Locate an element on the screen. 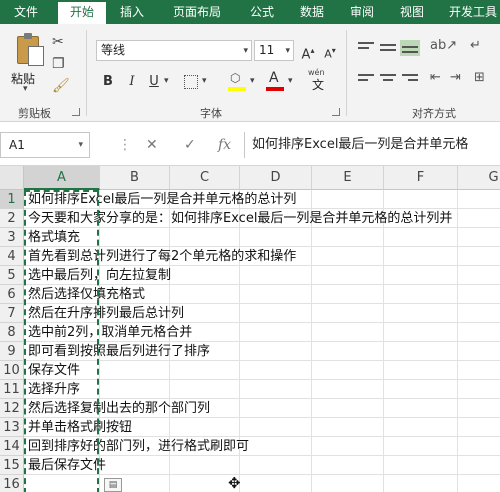 Image resolution: width=500 pixels, height=492 pixels. format-painter-icon: 🖌 is located at coordinates (61, 86).